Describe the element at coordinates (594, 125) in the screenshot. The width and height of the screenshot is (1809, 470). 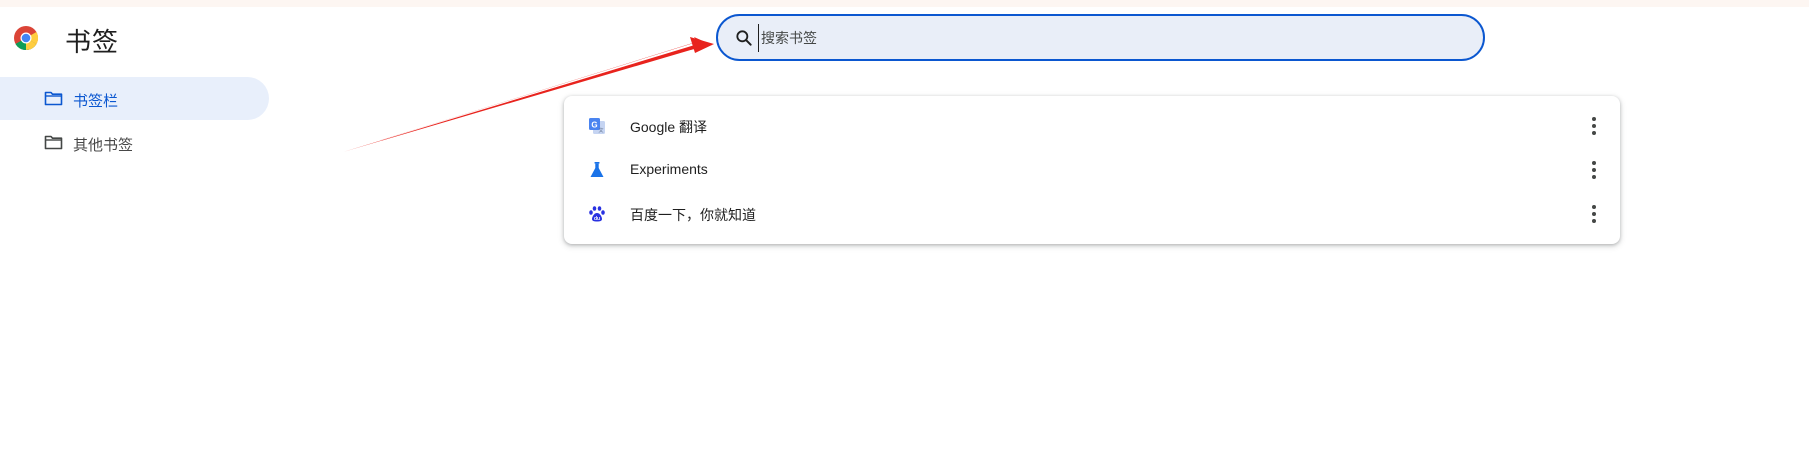
I see `svg-text: G` at that location.